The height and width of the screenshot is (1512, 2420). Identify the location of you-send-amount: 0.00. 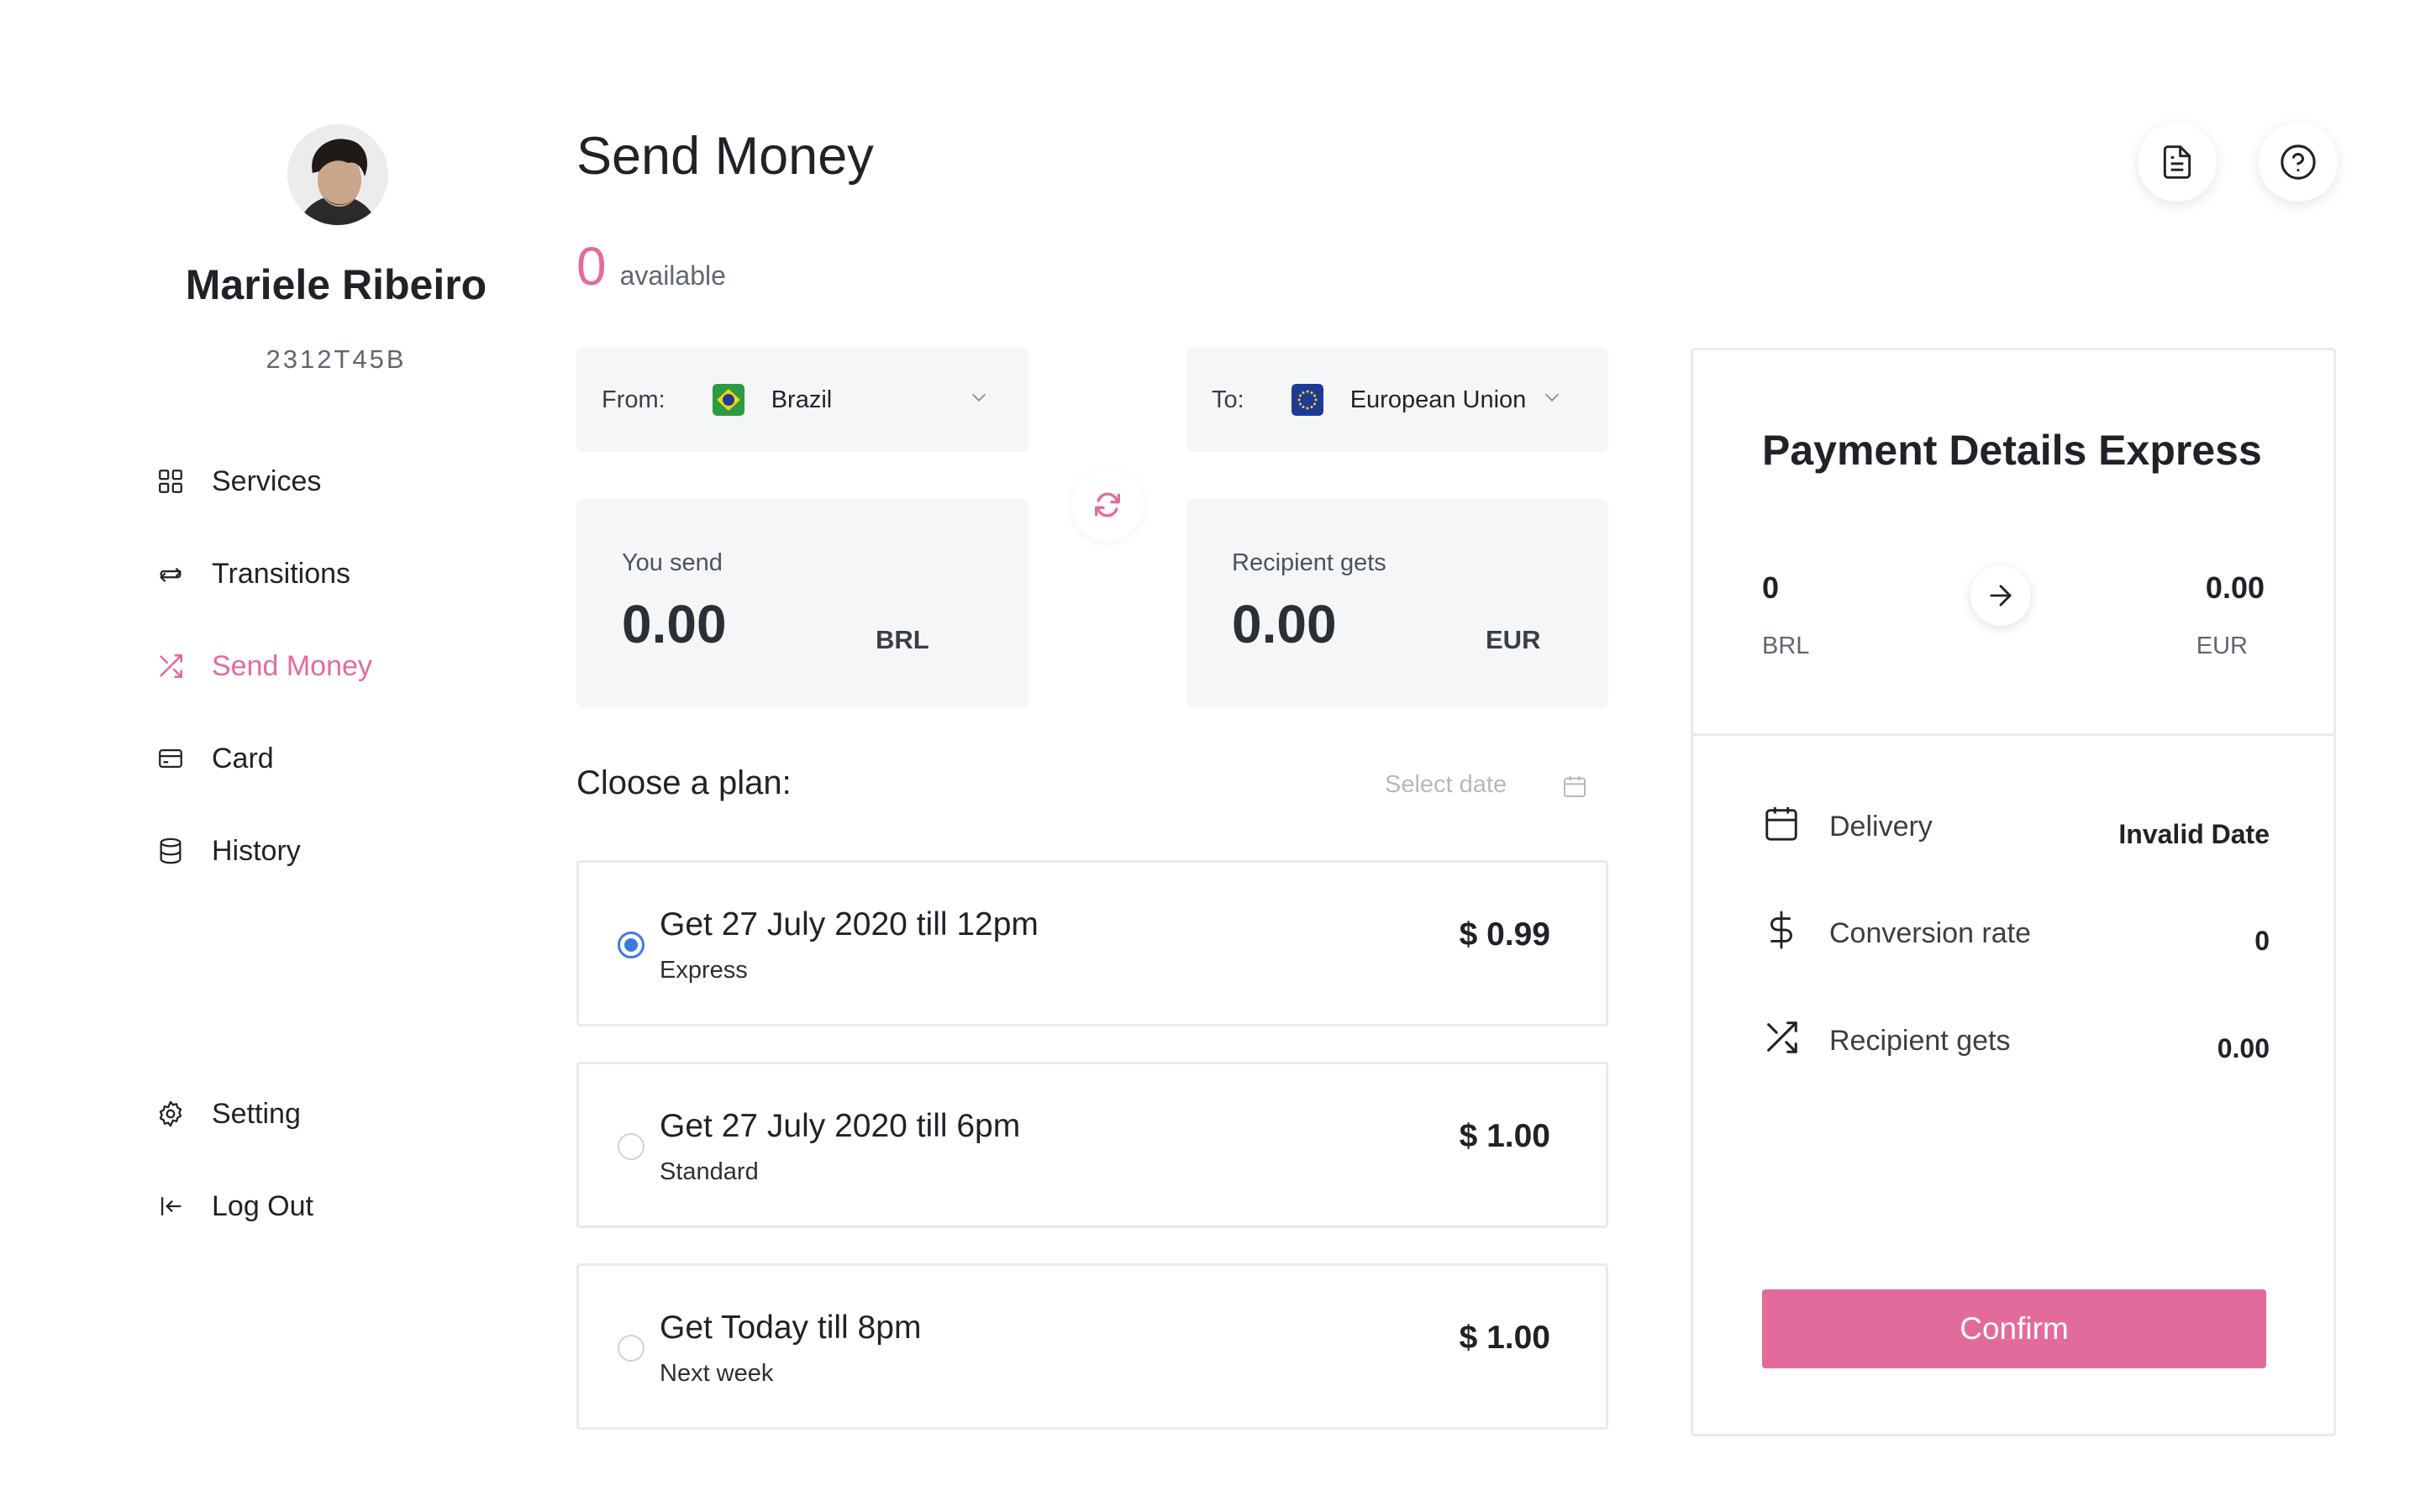
(674, 624).